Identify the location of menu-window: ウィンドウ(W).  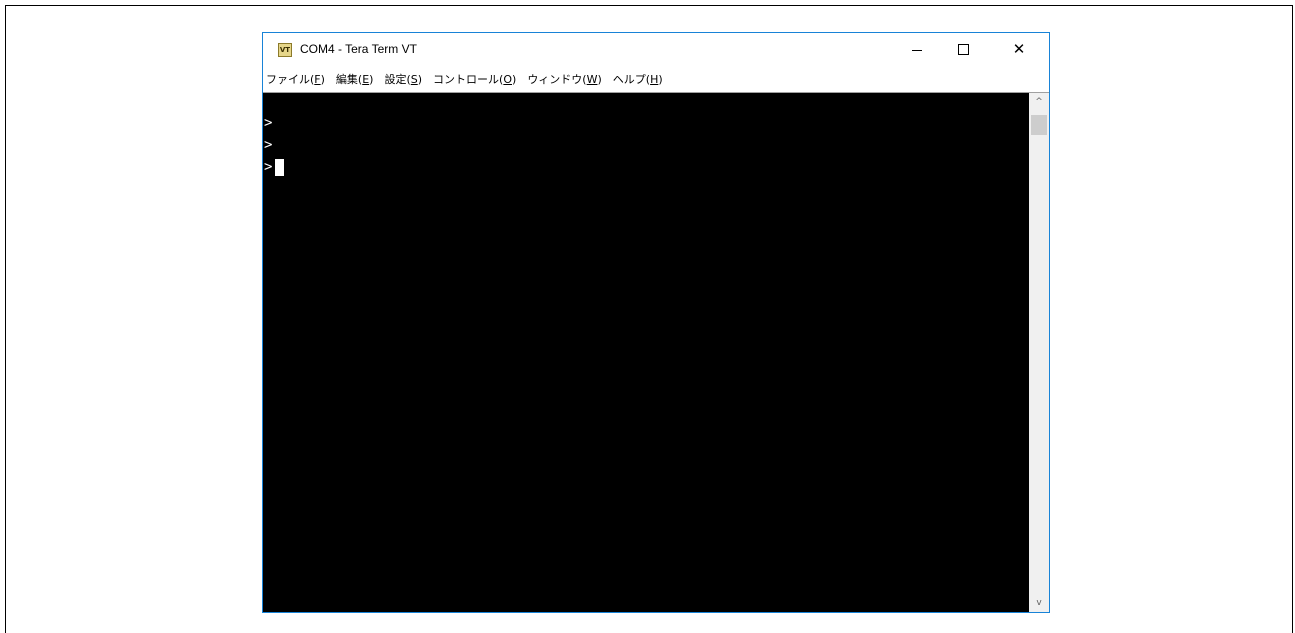
(564, 79).